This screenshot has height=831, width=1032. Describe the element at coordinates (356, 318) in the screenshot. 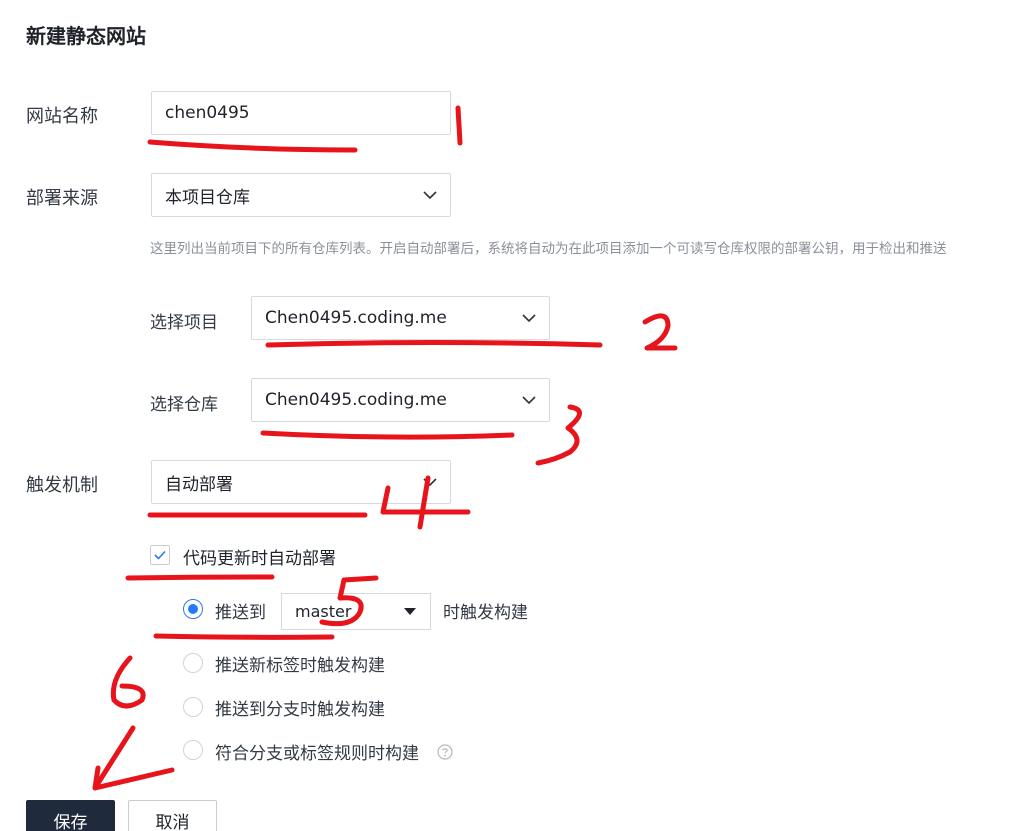

I see `project-value: Chen0495.coding.me` at that location.